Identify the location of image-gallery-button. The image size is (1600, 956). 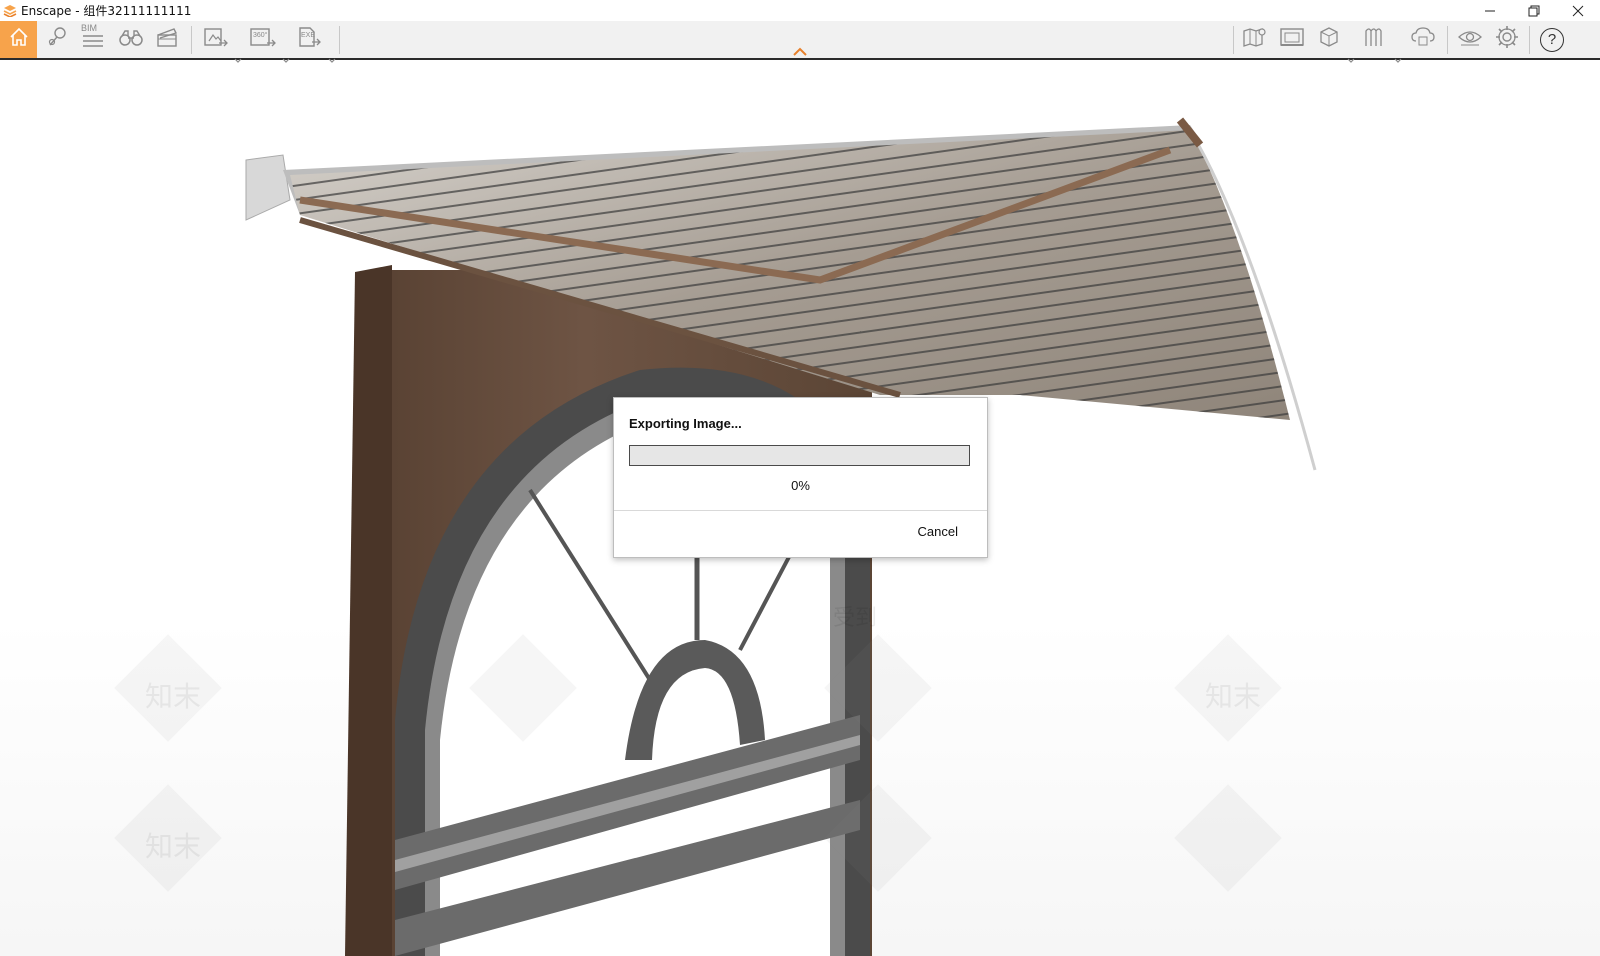
(1292, 39).